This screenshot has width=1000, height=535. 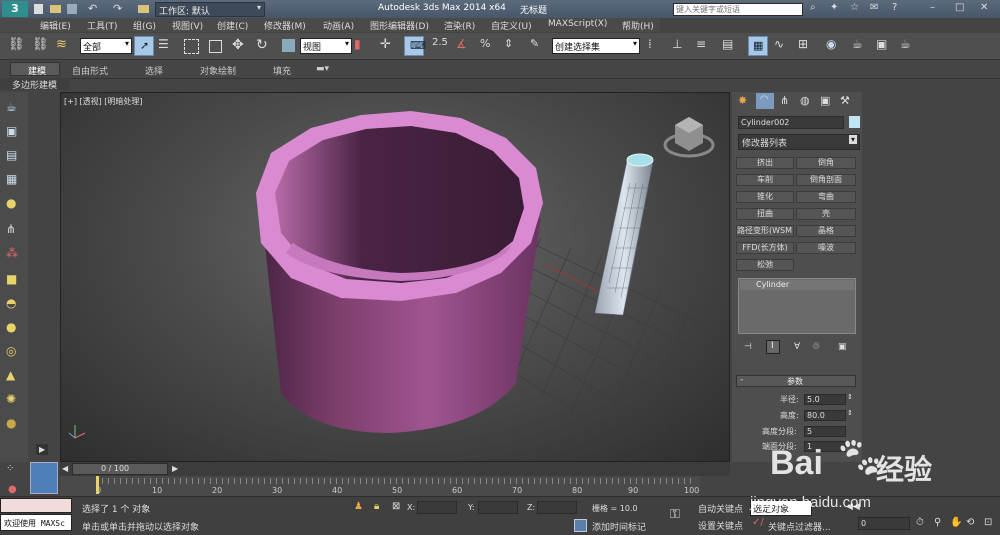 I want to click on track-bar: 0 10 20 30 40 50 60 70 80 90 100, so click(x=380, y=486).